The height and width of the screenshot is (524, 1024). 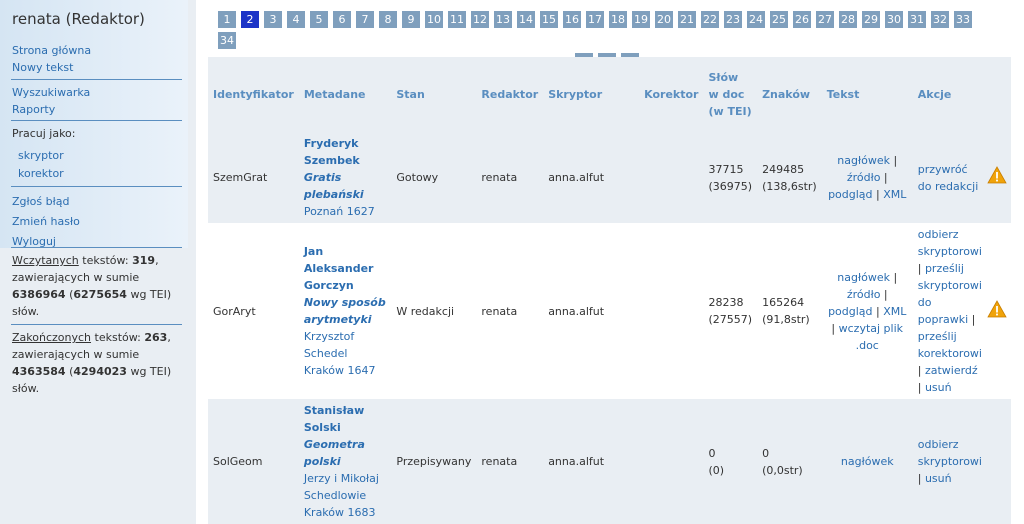 What do you see at coordinates (756, 19) in the screenshot?
I see `page-link-24: 24` at bounding box center [756, 19].